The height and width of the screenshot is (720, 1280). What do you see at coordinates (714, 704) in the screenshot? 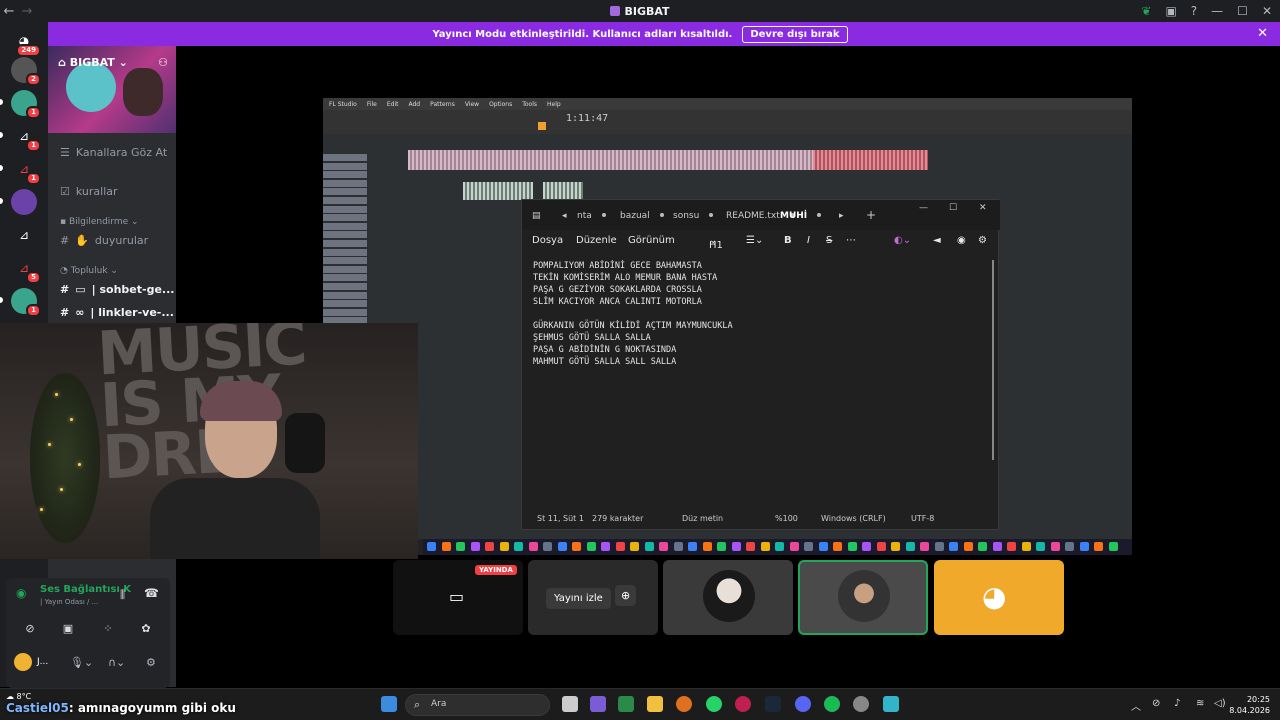
I see `whatsapp-icon` at bounding box center [714, 704].